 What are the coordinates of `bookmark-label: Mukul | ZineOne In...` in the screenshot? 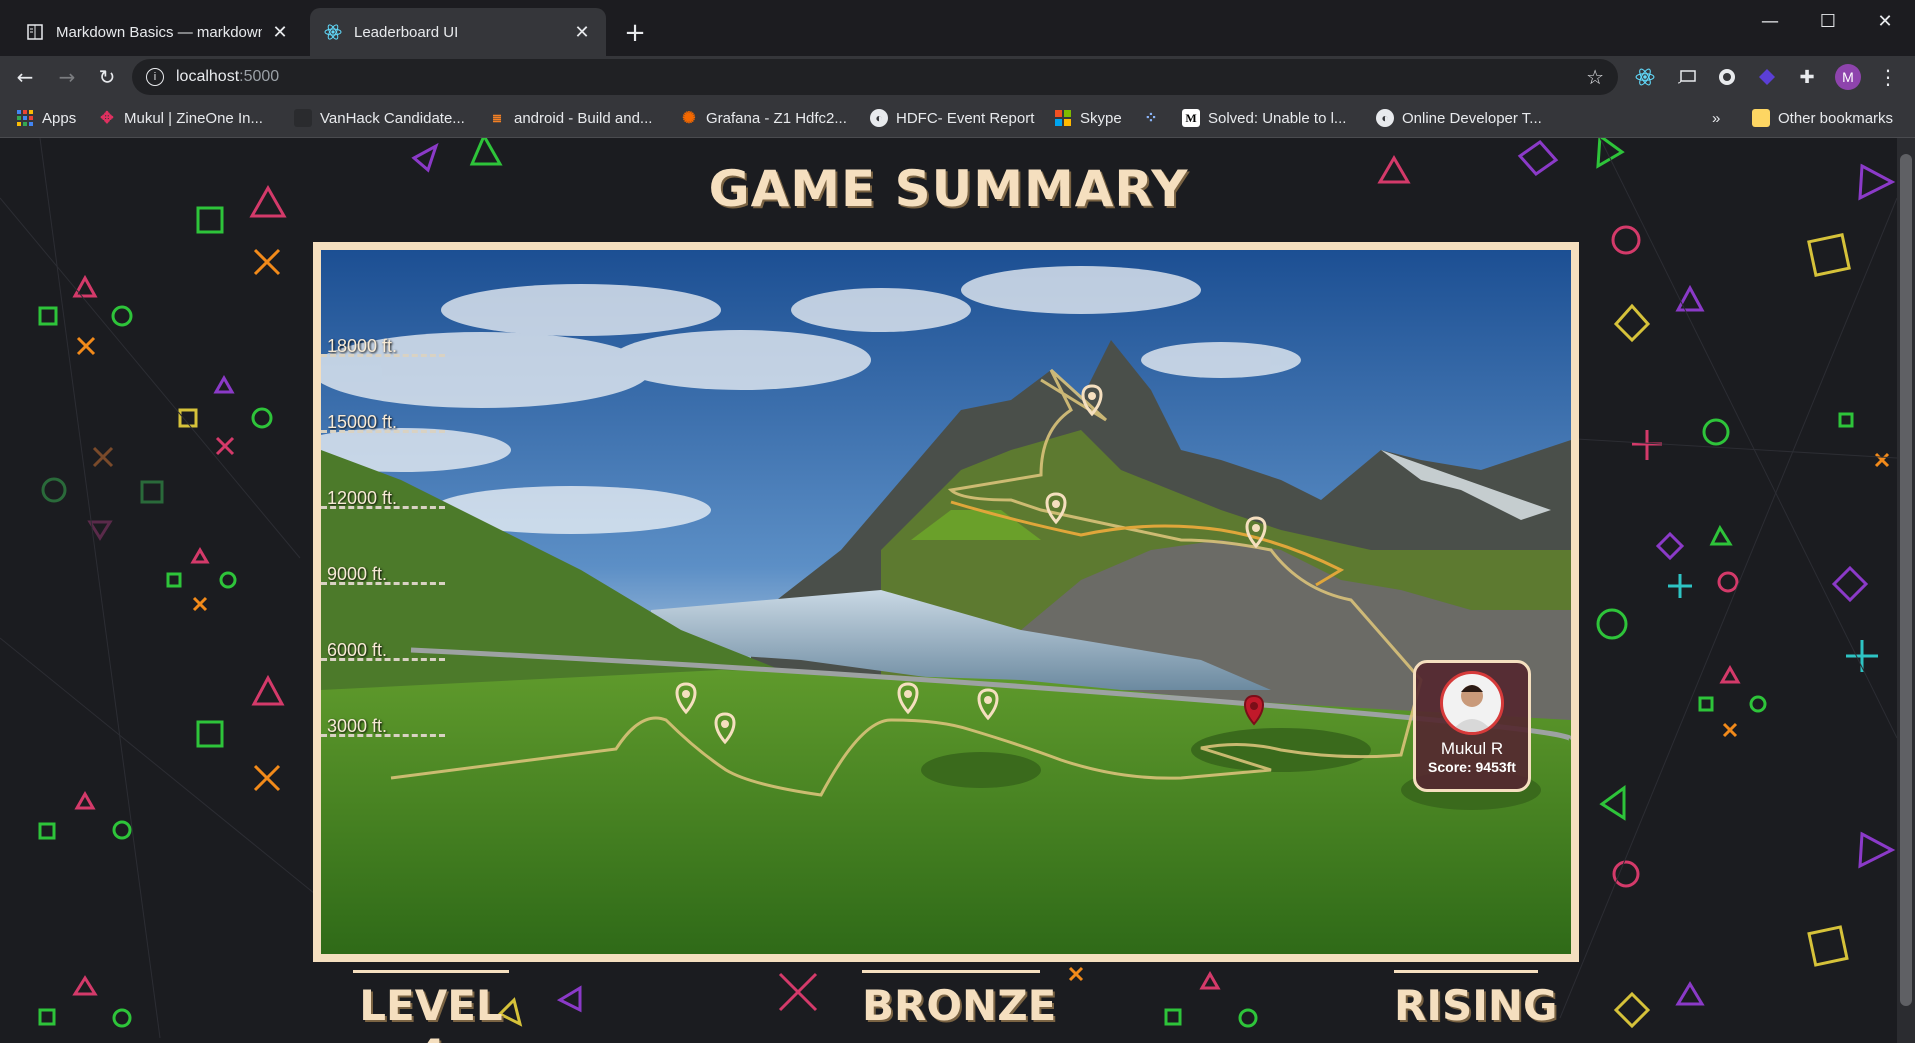 It's located at (193, 118).